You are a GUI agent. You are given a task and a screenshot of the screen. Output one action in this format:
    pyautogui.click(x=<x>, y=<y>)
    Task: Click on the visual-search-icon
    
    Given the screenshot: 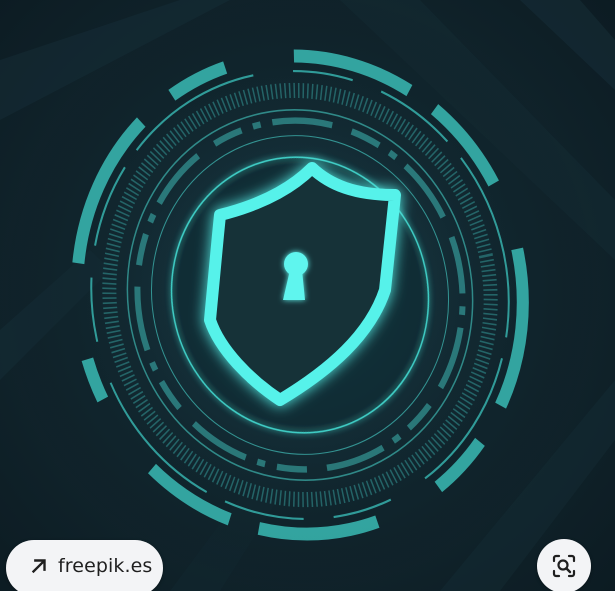 What is the action you would take?
    pyautogui.click(x=564, y=566)
    